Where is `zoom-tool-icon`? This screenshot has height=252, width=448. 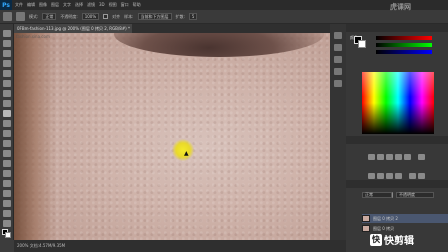
zoom-tool-icon is located at coordinates (7, 223).